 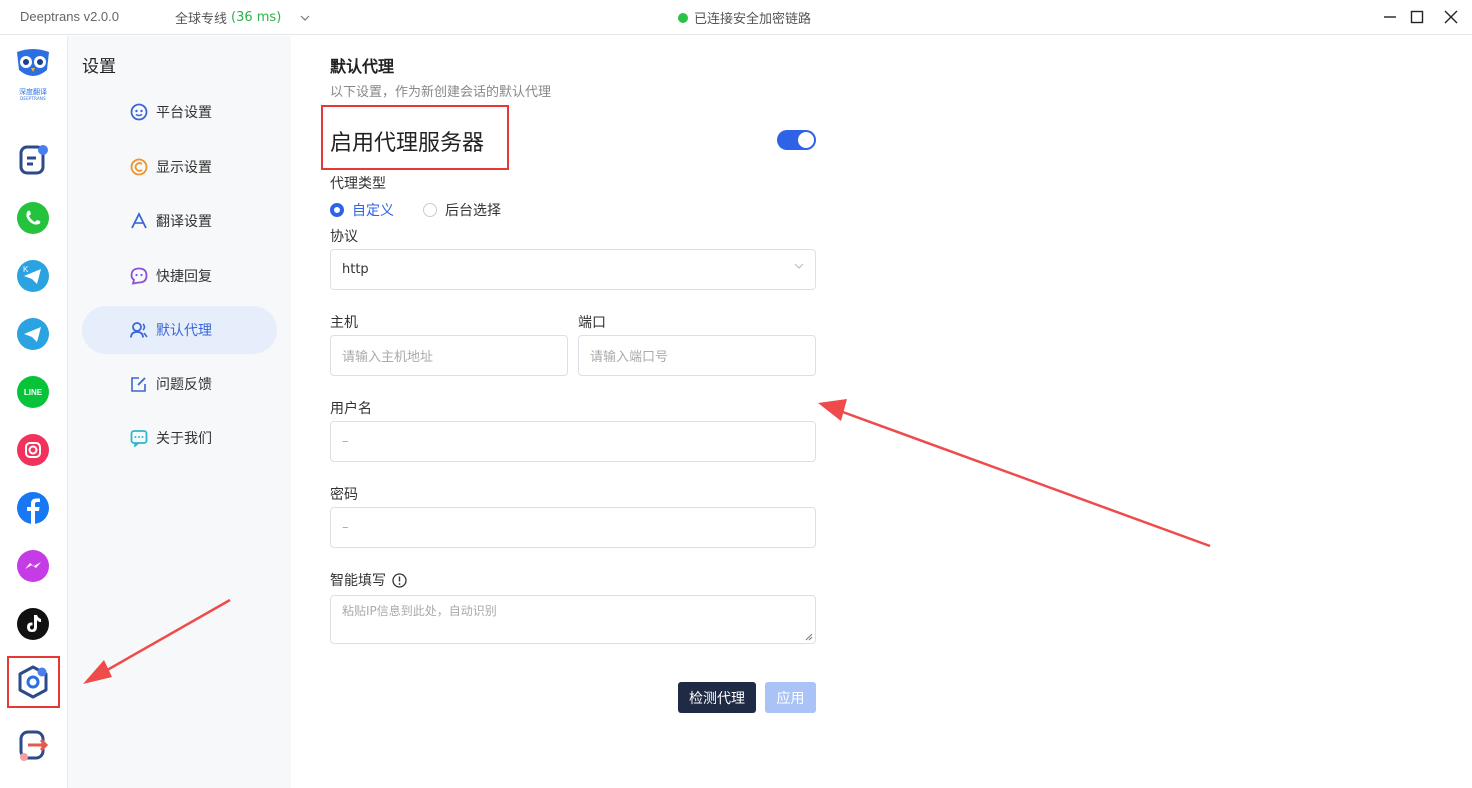 I want to click on rail-facebook-button, so click(x=33, y=508).